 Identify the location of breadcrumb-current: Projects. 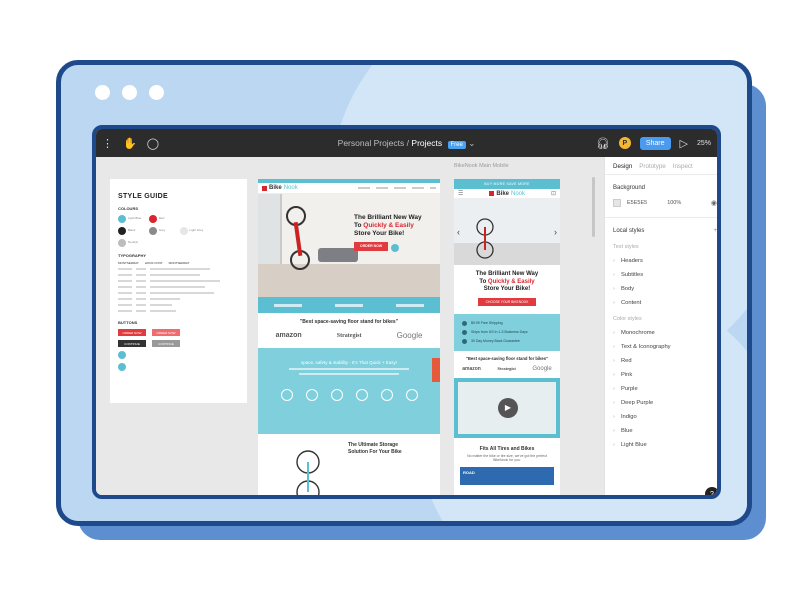
(426, 143).